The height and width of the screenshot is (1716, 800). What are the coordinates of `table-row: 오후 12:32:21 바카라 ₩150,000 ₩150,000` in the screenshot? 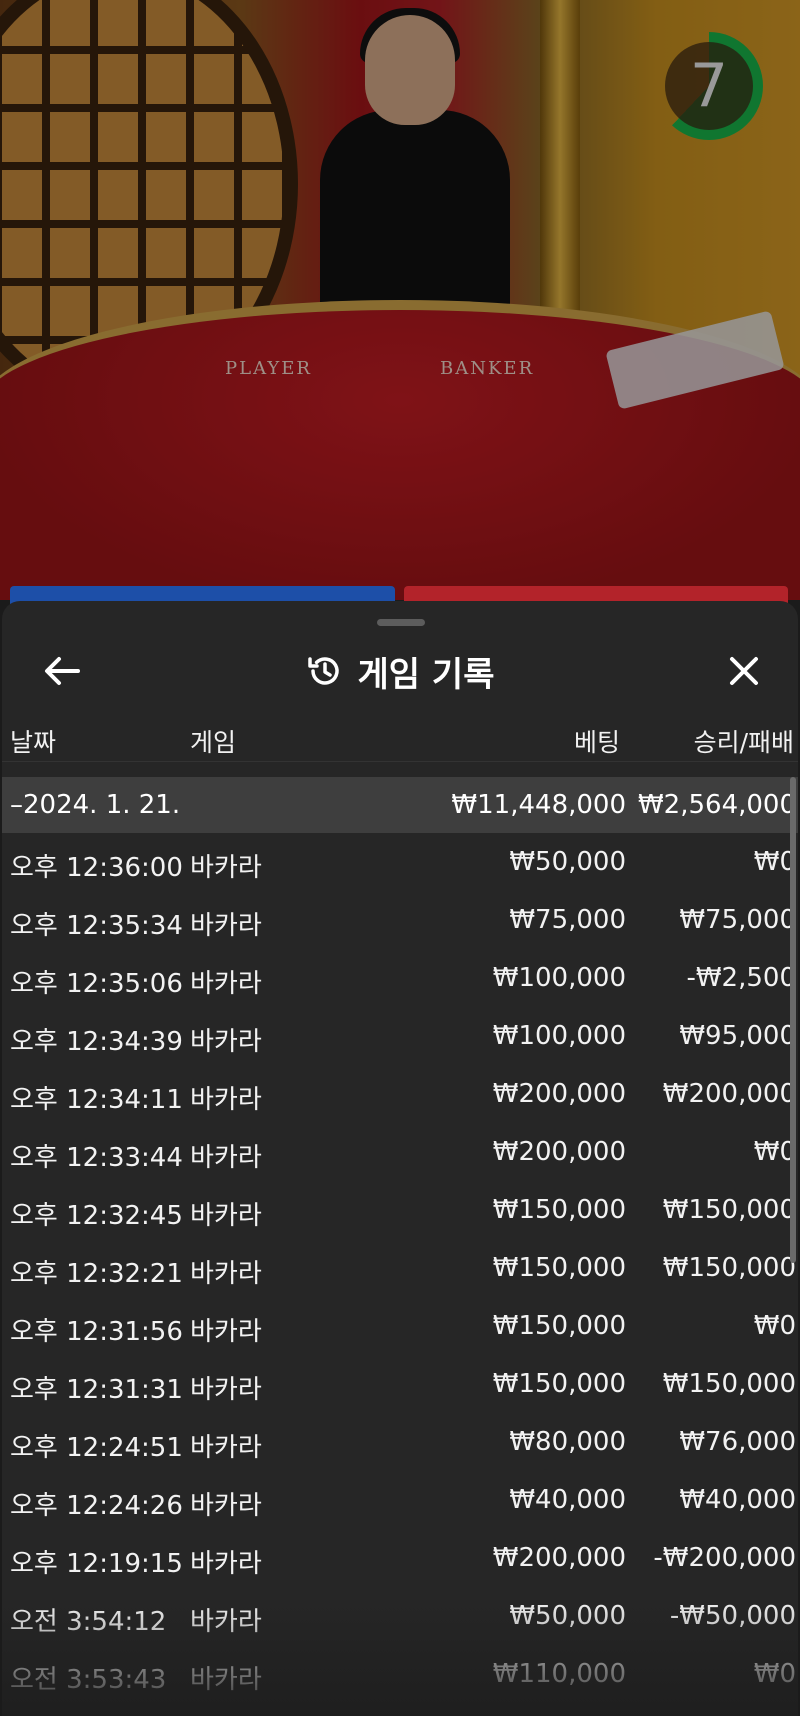 It's located at (400, 1268).